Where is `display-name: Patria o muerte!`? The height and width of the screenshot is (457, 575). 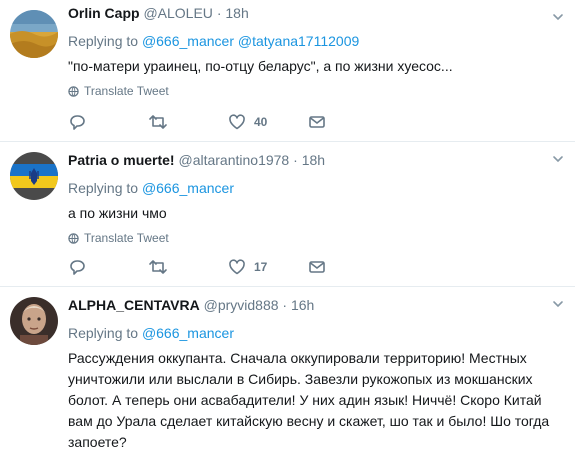
display-name: Patria o muerte! is located at coordinates (121, 160).